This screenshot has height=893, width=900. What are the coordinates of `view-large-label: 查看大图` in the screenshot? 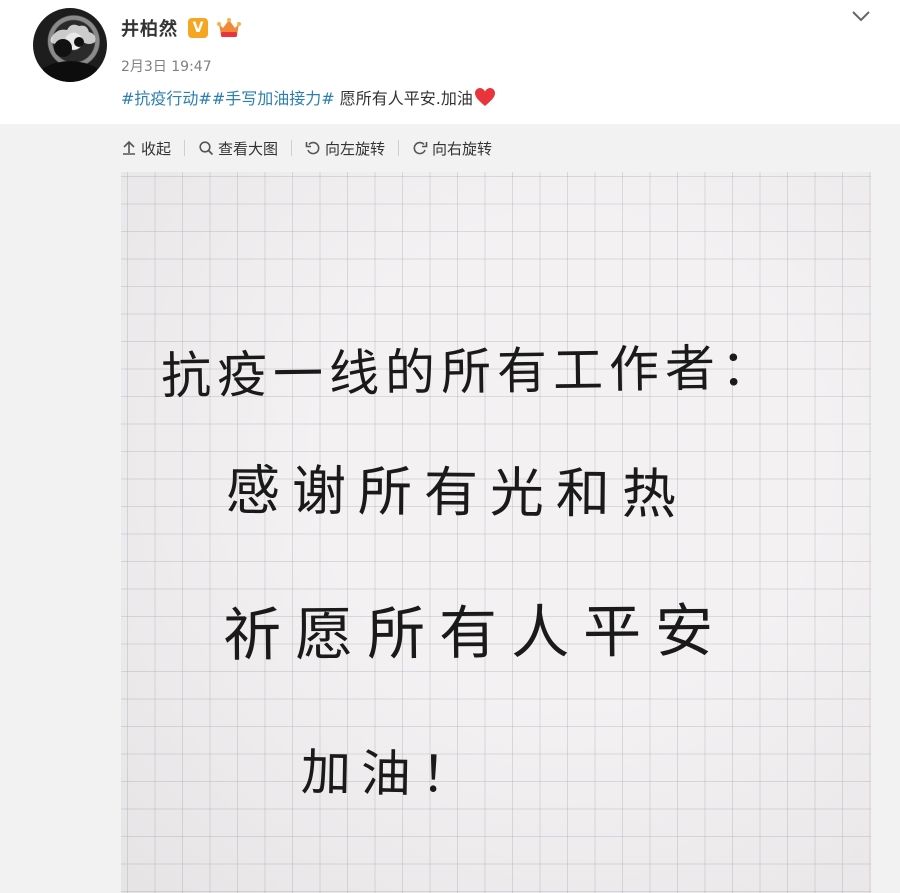 It's located at (248, 148).